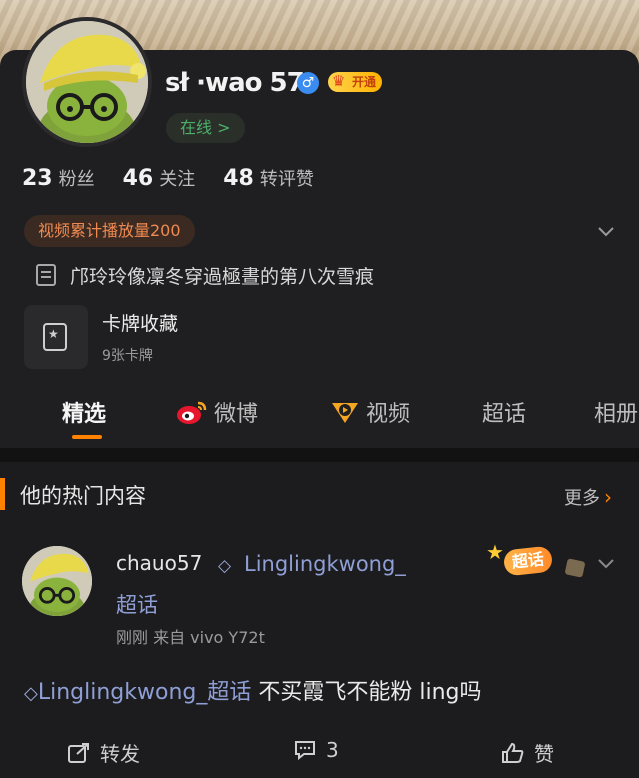 This screenshot has width=639, height=778. What do you see at coordinates (366, 692) in the screenshot?
I see `post-text: 不买霞飞不能粉 ling吗` at bounding box center [366, 692].